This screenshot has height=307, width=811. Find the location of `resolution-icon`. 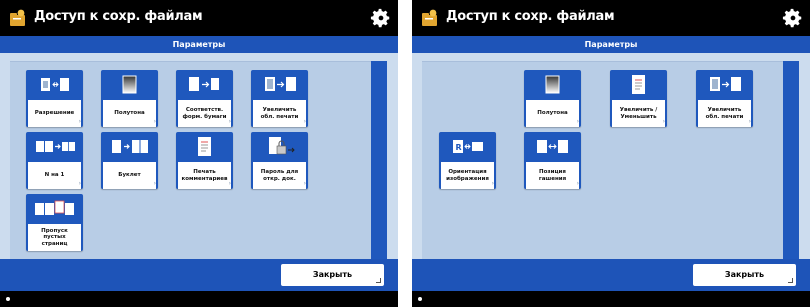

resolution-icon is located at coordinates (55, 84).